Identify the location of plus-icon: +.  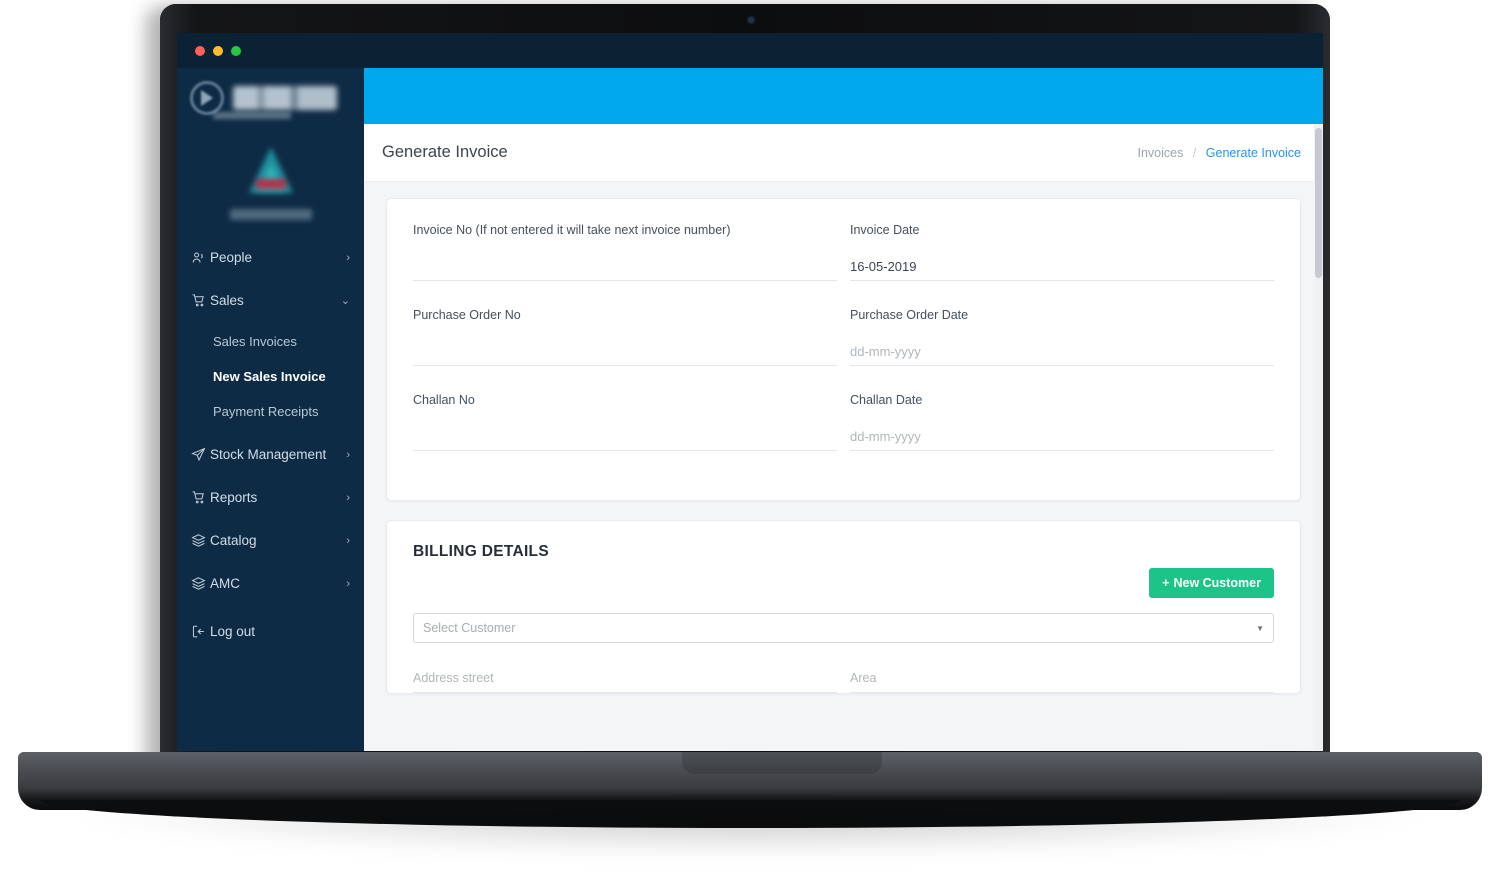
(1166, 583).